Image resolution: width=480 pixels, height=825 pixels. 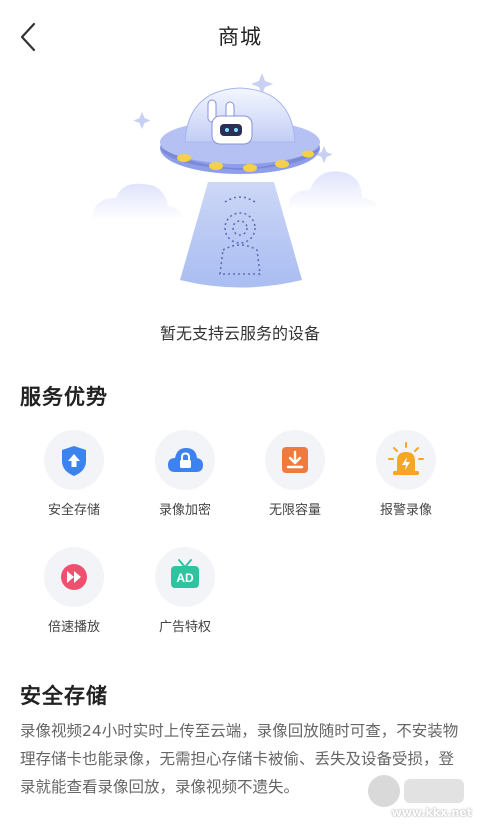 What do you see at coordinates (64, 397) in the screenshot?
I see `advantages-title: 服务优势` at bounding box center [64, 397].